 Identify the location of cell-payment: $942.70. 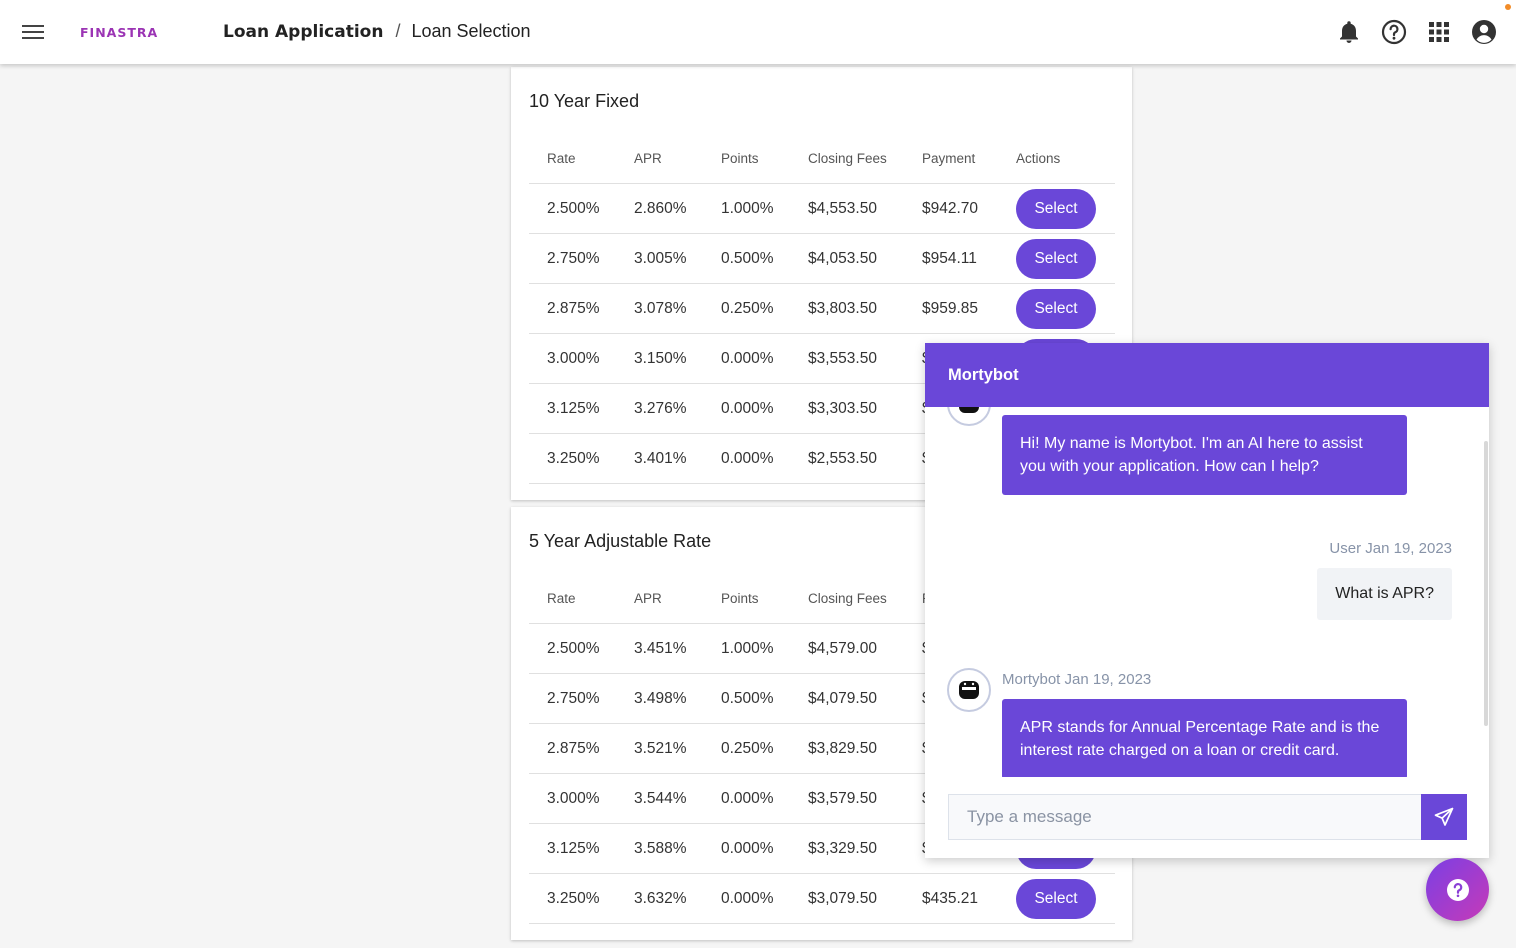
(950, 208).